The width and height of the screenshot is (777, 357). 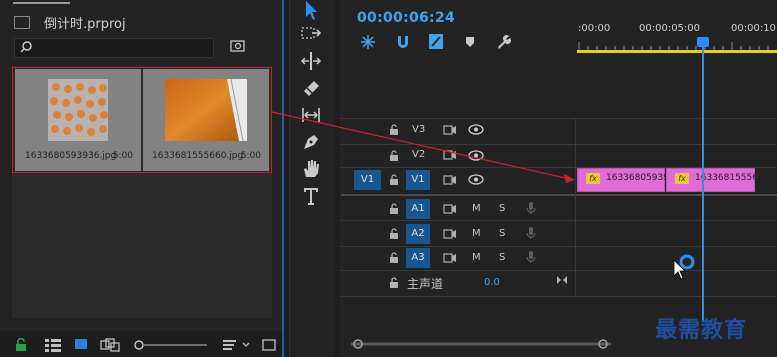 What do you see at coordinates (406, 18) in the screenshot?
I see `playhead-timecode: 00:00:06:24` at bounding box center [406, 18].